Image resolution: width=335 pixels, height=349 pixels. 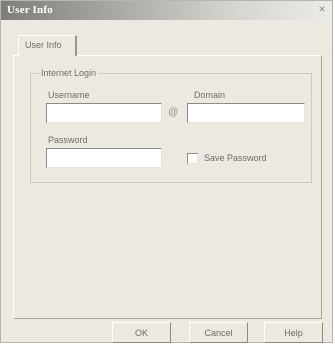 I want to click on tab-user-info: User Info, so click(x=47, y=45).